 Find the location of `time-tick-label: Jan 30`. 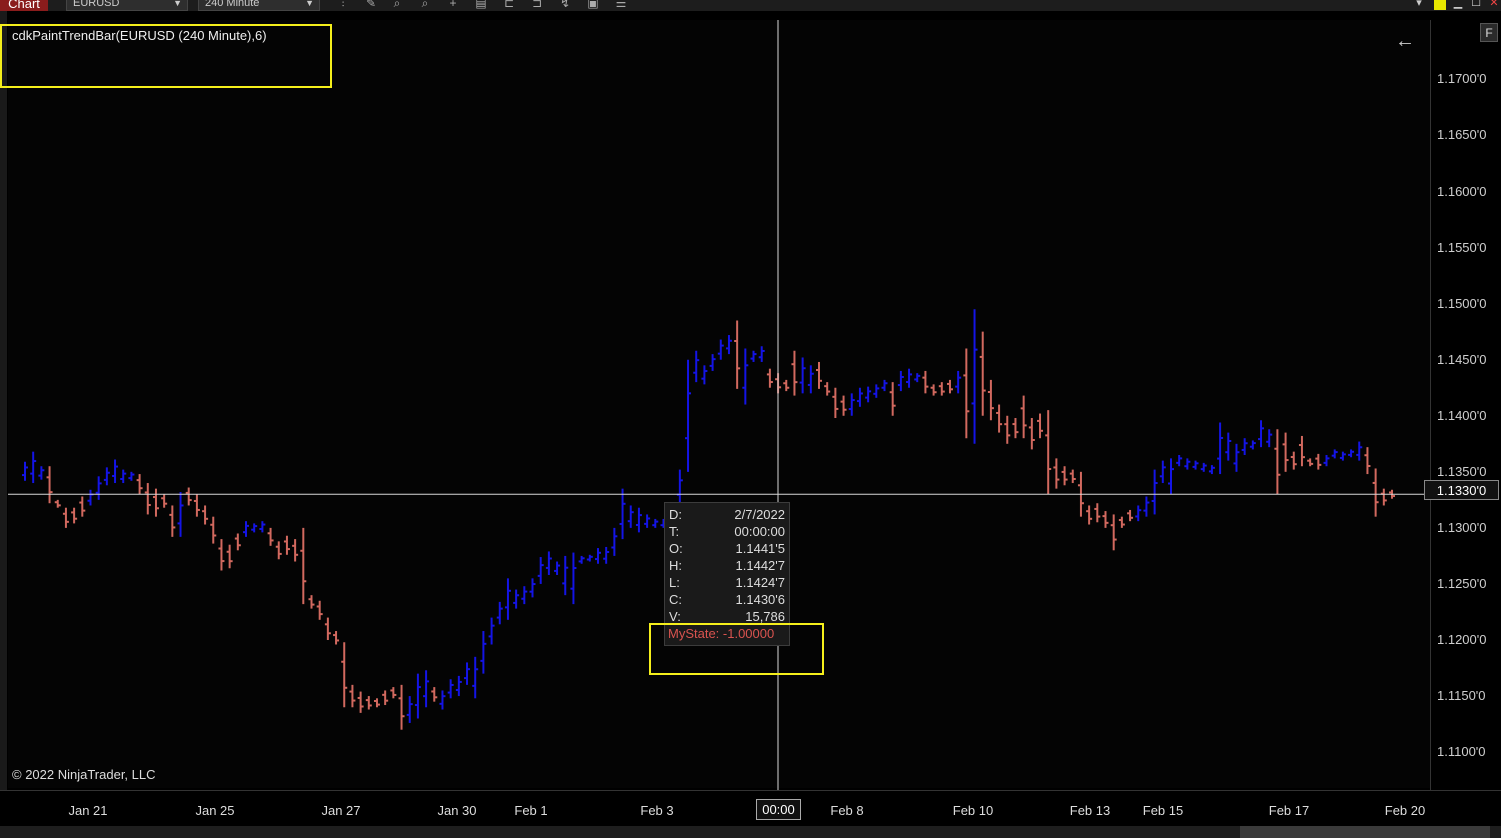

time-tick-label: Jan 30 is located at coordinates (457, 810).